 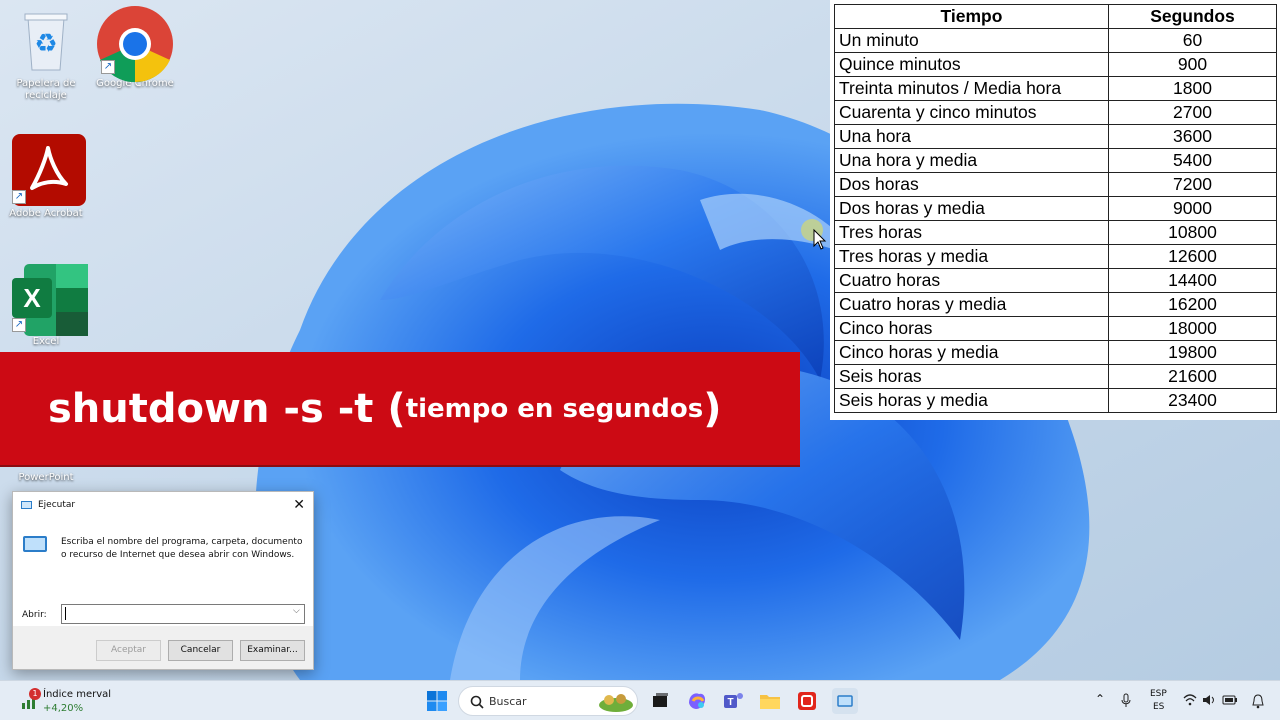 I want to click on time-cell: Cuatro horas, so click(x=971, y=280).